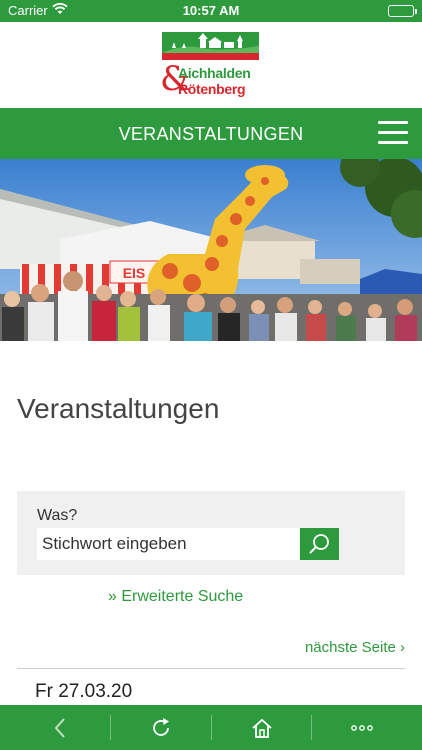 The height and width of the screenshot is (750, 422). What do you see at coordinates (212, 89) in the screenshot?
I see `logo-line2: Rötenberg` at bounding box center [212, 89].